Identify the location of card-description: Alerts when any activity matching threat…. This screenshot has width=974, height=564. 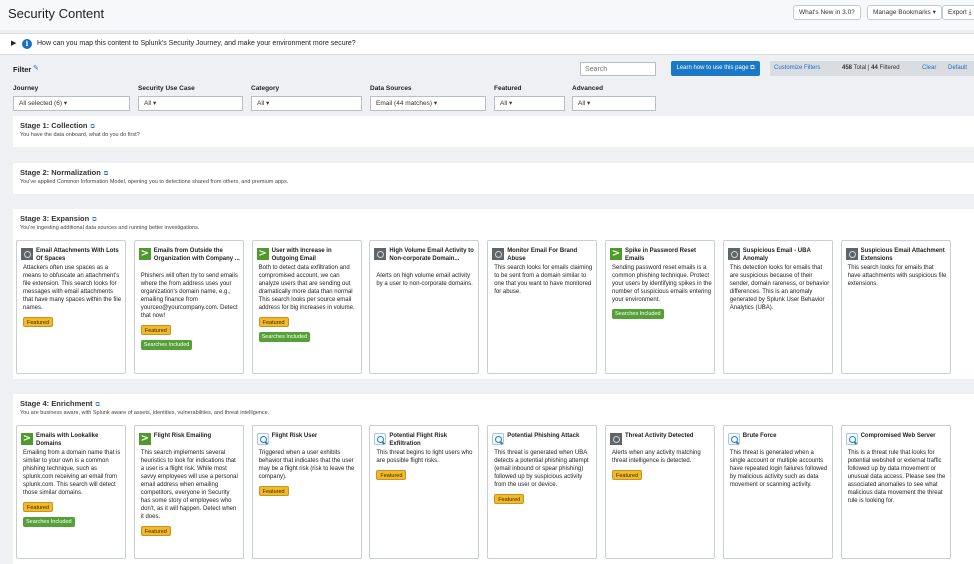
(656, 457).